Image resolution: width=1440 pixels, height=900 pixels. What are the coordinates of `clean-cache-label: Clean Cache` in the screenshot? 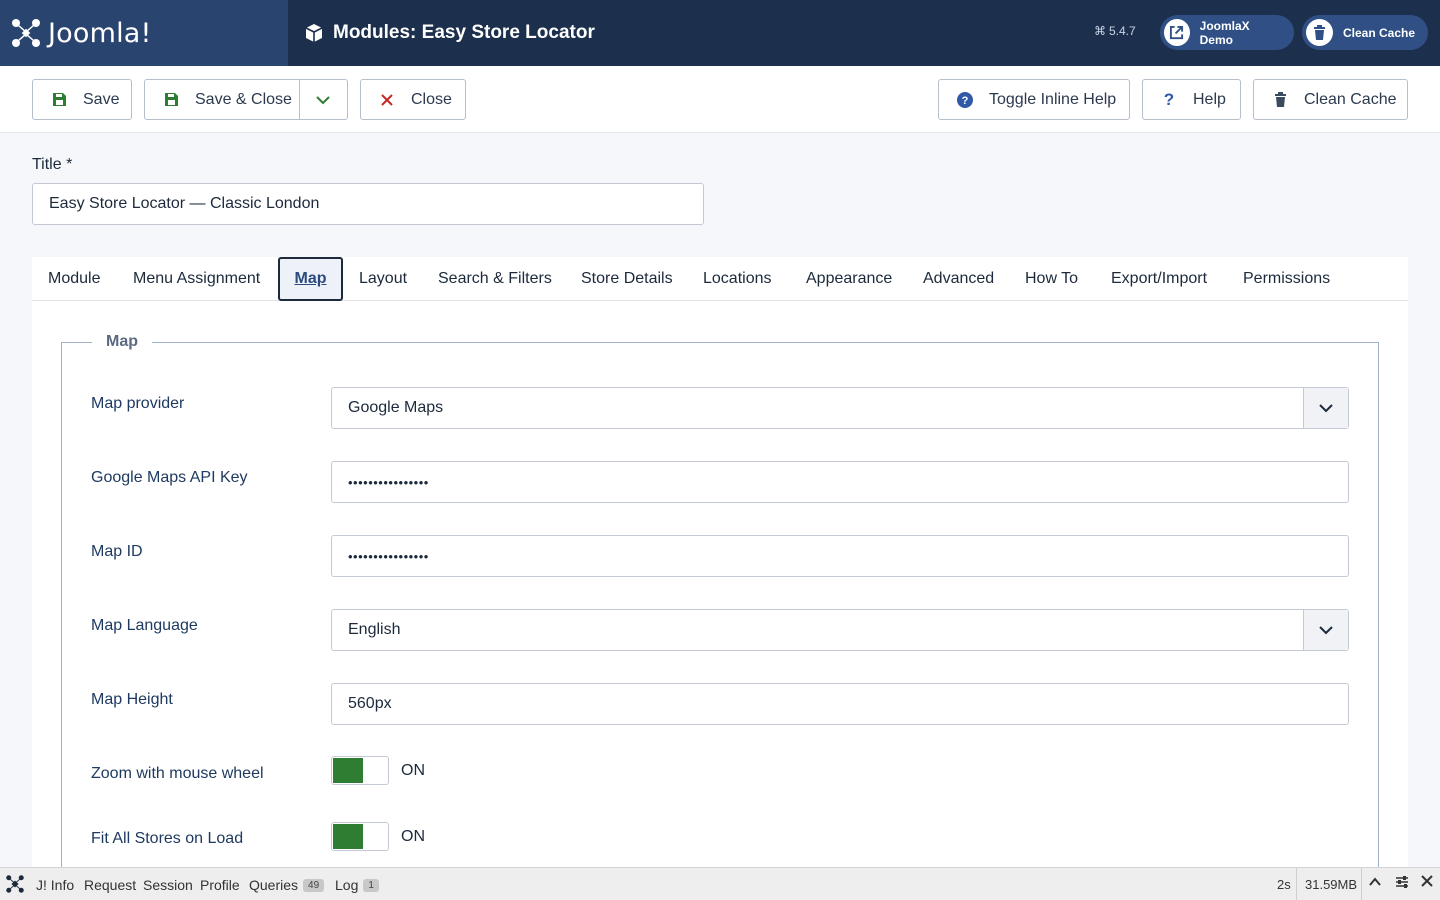 It's located at (1350, 99).